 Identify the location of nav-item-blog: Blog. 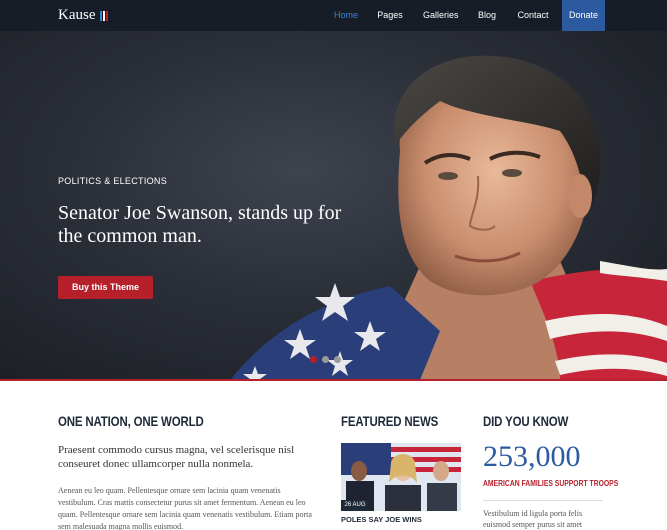
(487, 15).